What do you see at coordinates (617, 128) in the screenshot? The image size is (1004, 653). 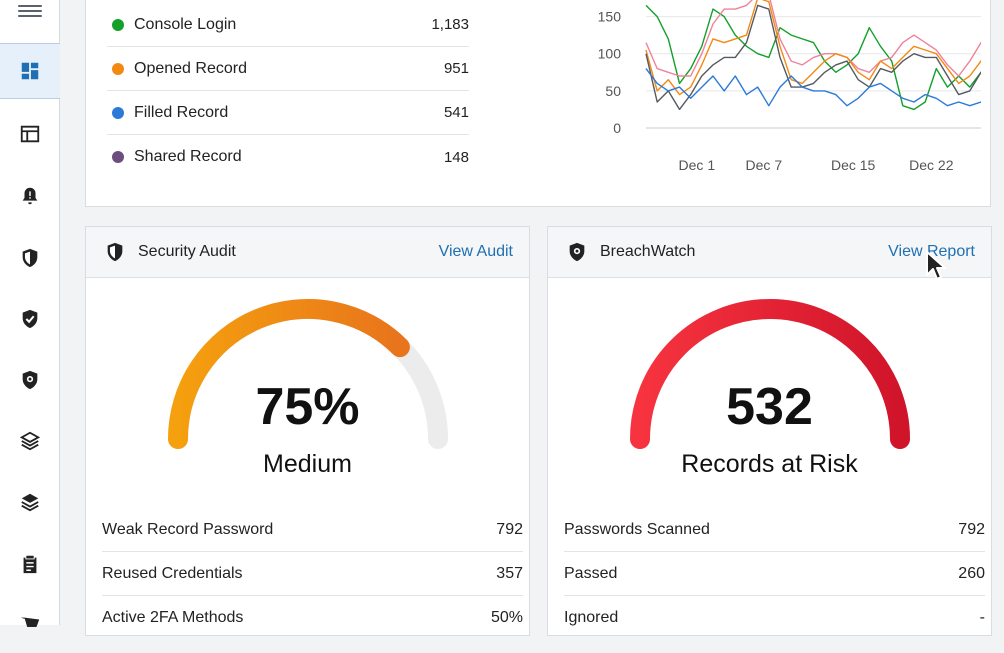 I see `y-tick-label: 0` at bounding box center [617, 128].